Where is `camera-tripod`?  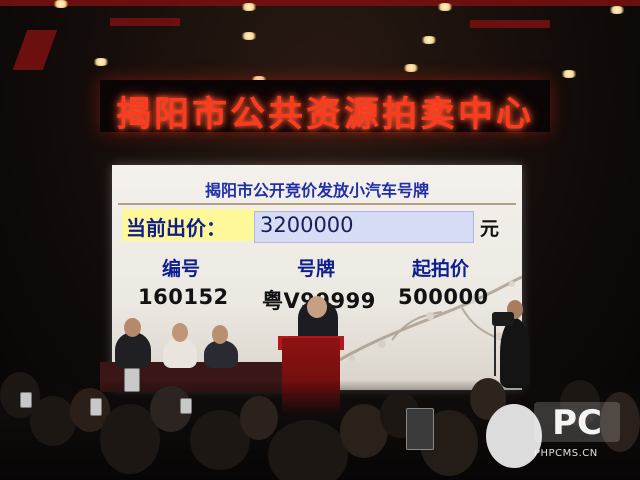
camera-tripod is located at coordinates (495, 351).